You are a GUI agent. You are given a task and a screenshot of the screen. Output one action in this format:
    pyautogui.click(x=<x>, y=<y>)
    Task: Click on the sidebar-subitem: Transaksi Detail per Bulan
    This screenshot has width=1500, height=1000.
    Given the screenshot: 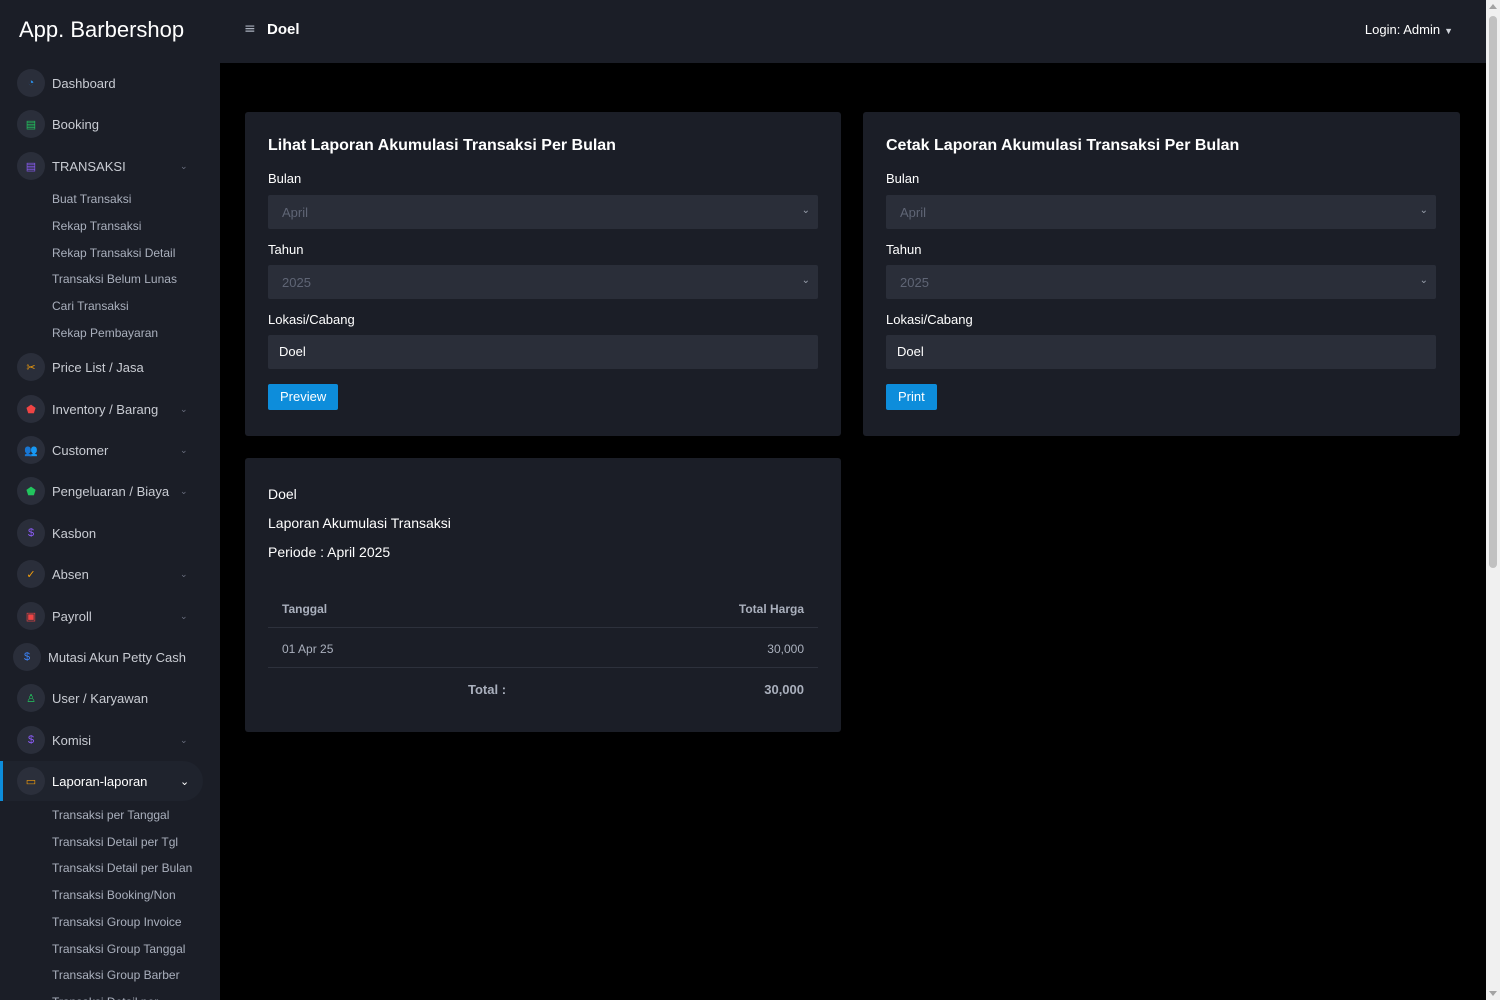 What is the action you would take?
    pyautogui.click(x=122, y=868)
    